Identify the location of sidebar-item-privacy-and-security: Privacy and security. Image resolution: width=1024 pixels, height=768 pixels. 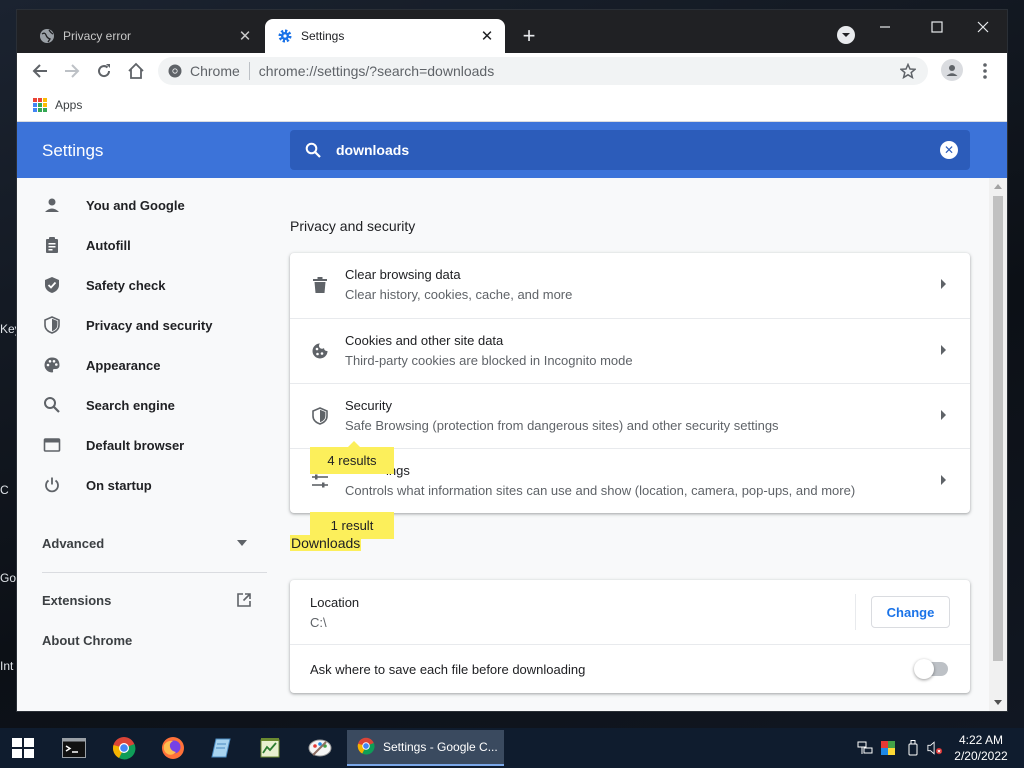
(142, 325).